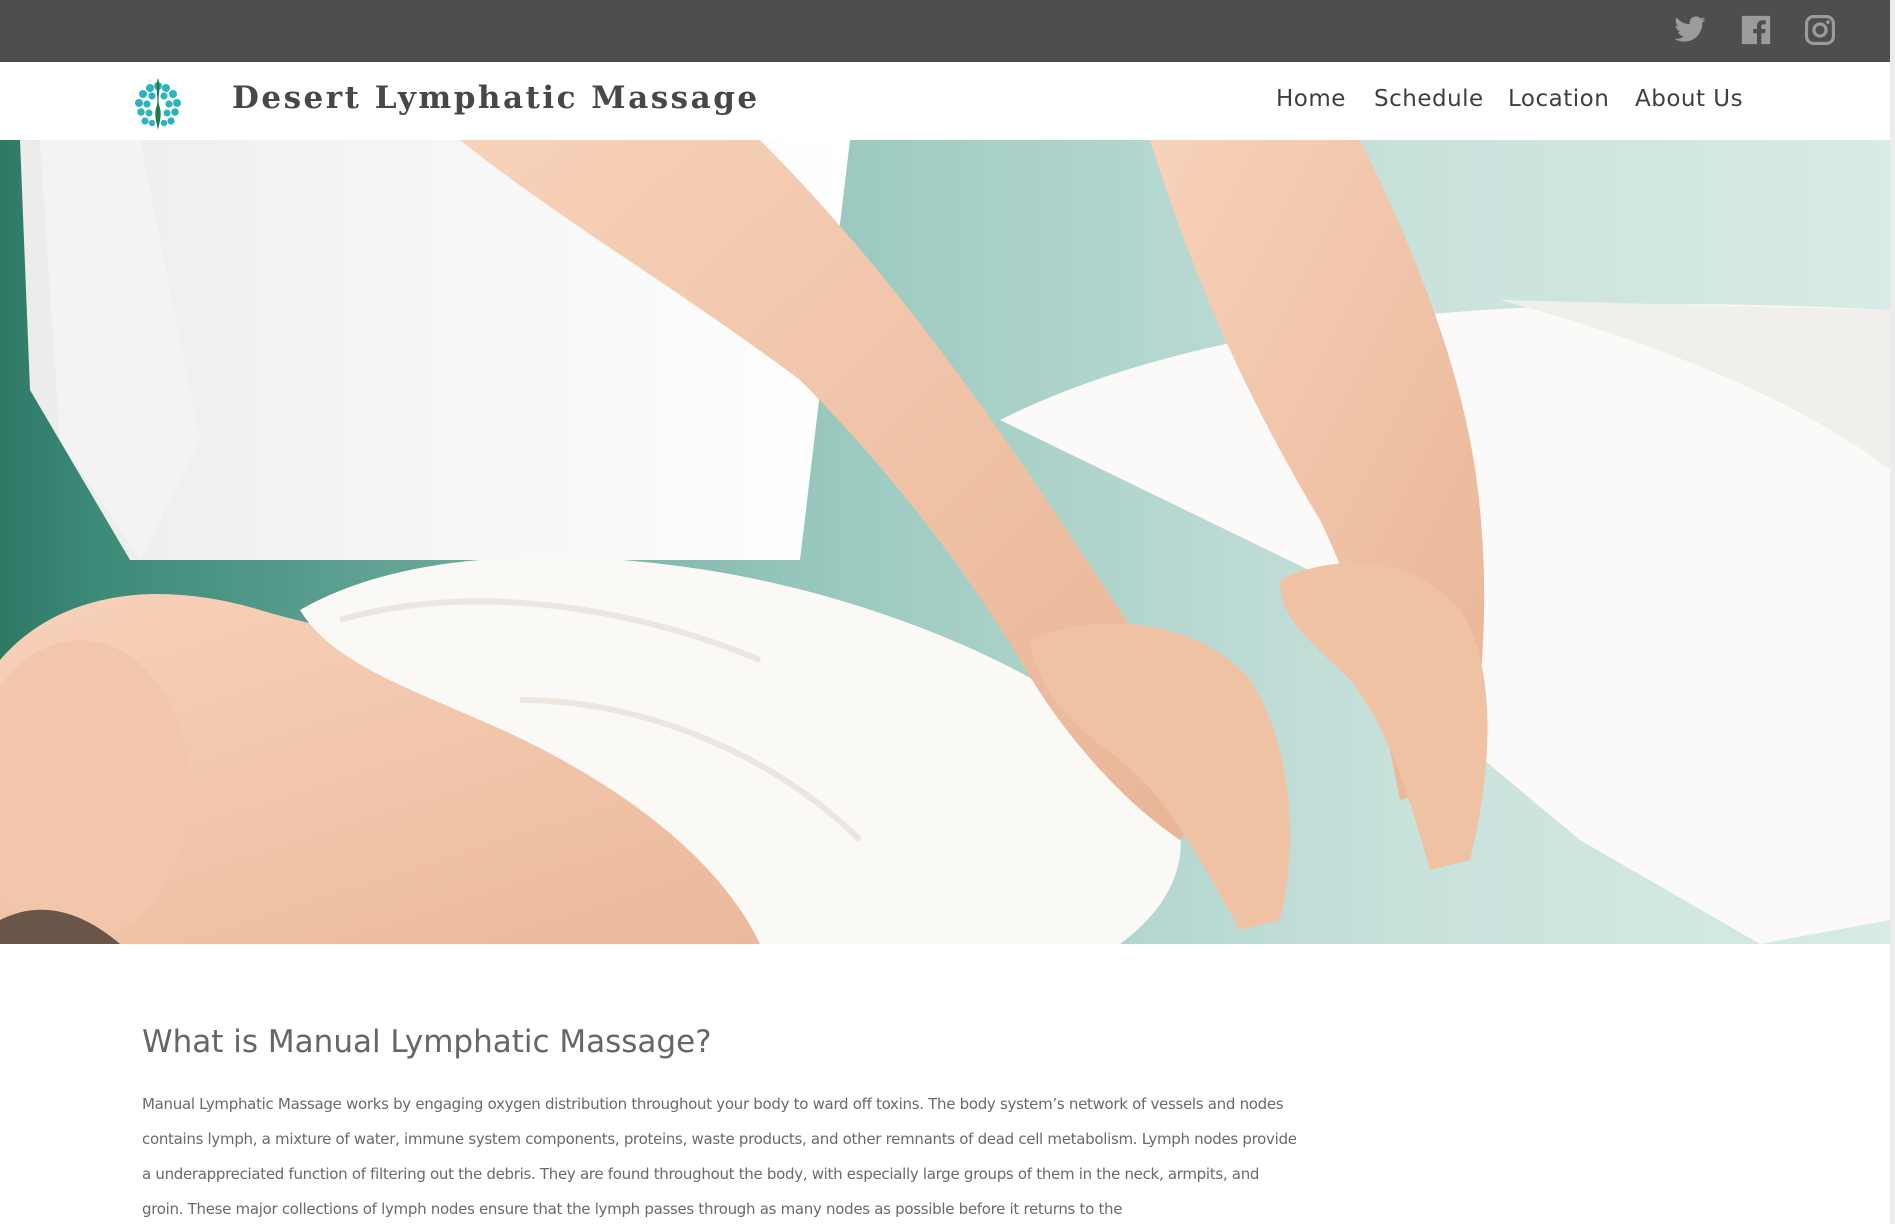  What do you see at coordinates (1311, 99) in the screenshot?
I see `nav-home: Home` at bounding box center [1311, 99].